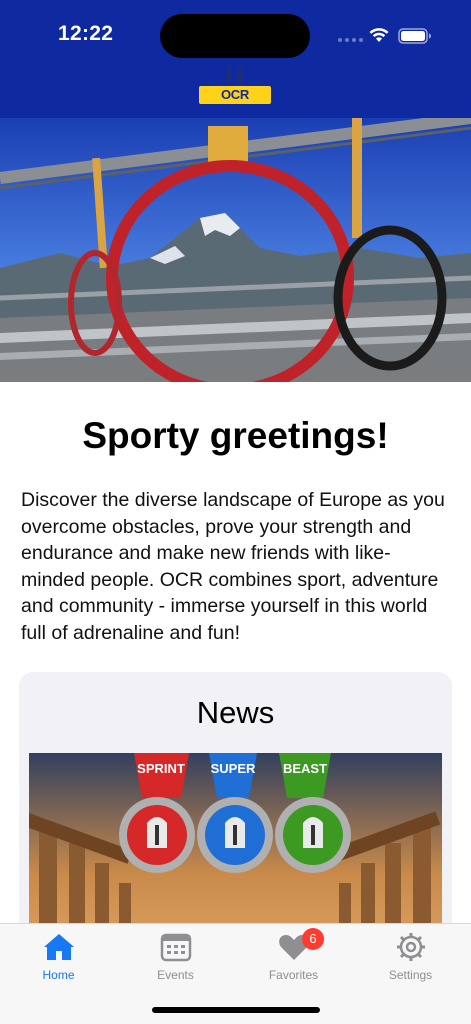  What do you see at coordinates (235, 36) in the screenshot?
I see `dynamic-island` at bounding box center [235, 36].